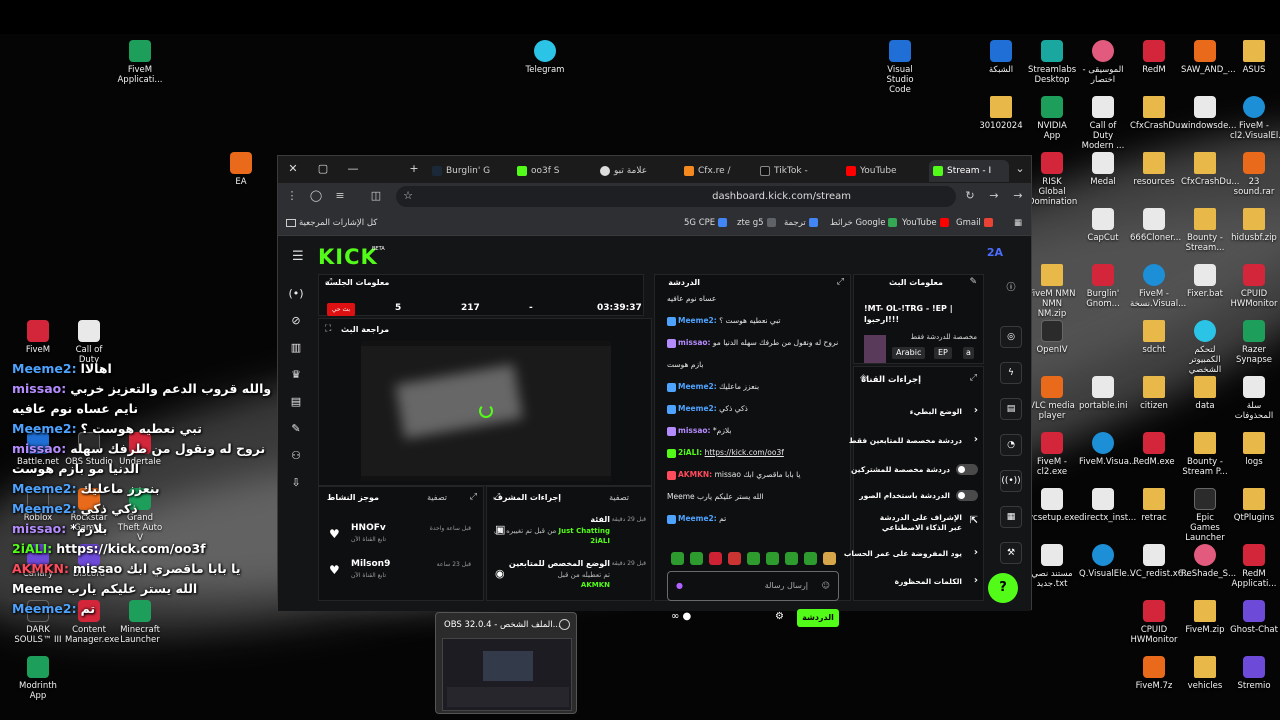 The height and width of the screenshot is (720, 1280). What do you see at coordinates (414, 169) in the screenshot?
I see `new-tab-icon: +` at bounding box center [414, 169].